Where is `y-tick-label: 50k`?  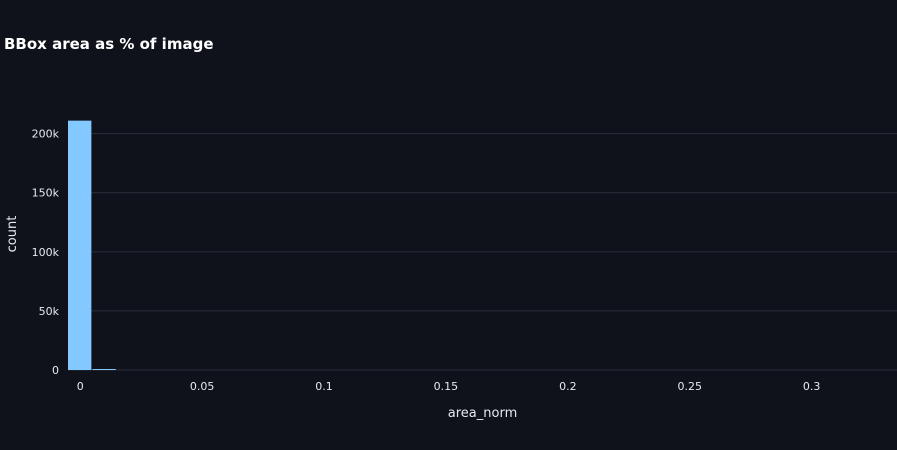 y-tick-label: 50k is located at coordinates (49, 311).